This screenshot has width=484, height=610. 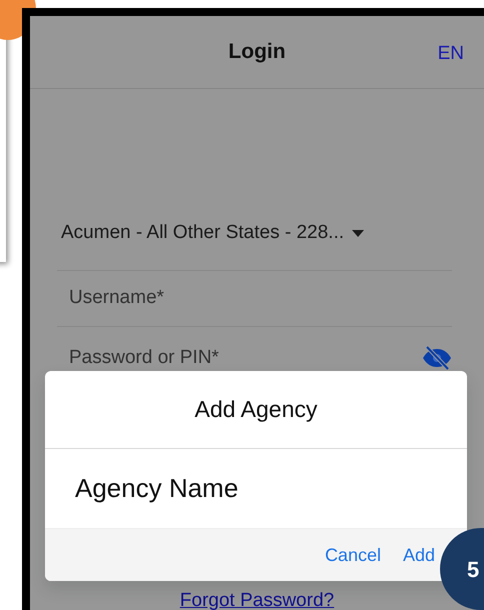 What do you see at coordinates (257, 52) in the screenshot?
I see `screen-title: Login` at bounding box center [257, 52].